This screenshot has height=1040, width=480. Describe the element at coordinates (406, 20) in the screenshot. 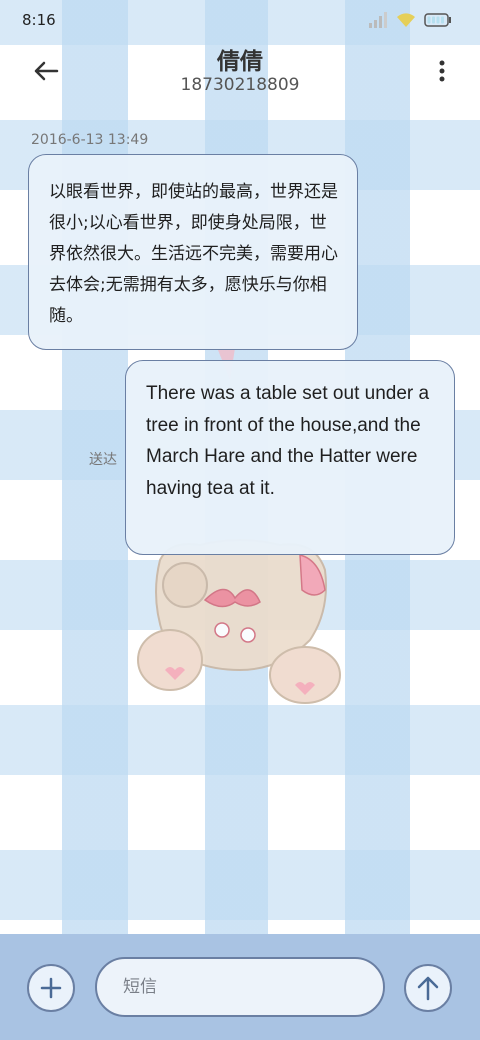

I see `wifi-icon` at that location.